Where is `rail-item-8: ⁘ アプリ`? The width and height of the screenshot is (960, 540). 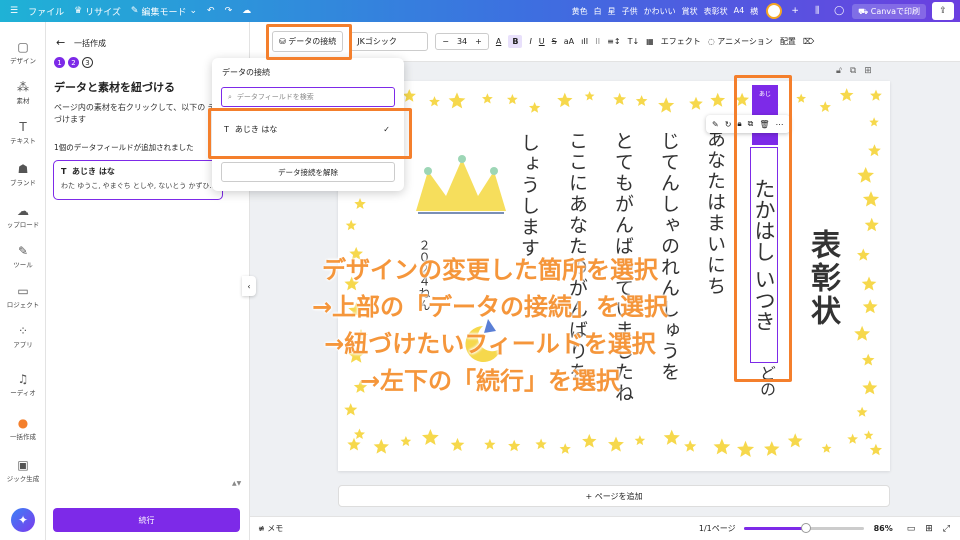 rail-item-8: ⁘ アプリ is located at coordinates (23, 336).